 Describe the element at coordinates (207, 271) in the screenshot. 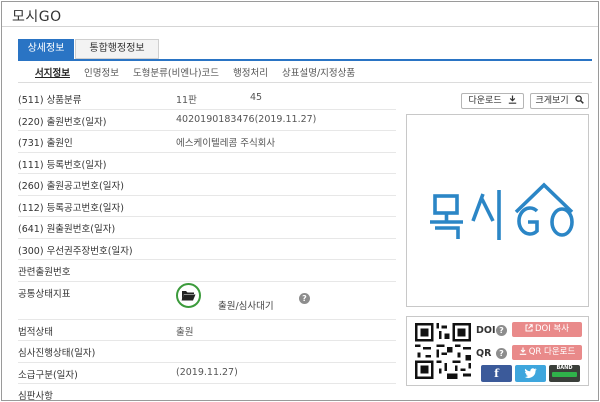

I see `table-row: 관련출원번호` at that location.